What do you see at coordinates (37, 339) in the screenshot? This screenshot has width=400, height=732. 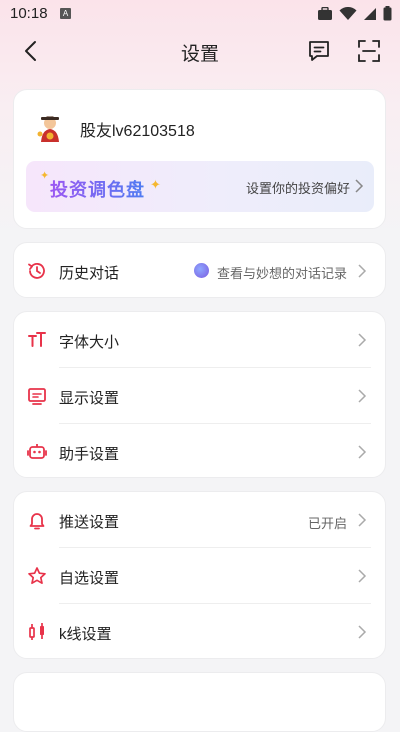 I see `font-size-icon` at bounding box center [37, 339].